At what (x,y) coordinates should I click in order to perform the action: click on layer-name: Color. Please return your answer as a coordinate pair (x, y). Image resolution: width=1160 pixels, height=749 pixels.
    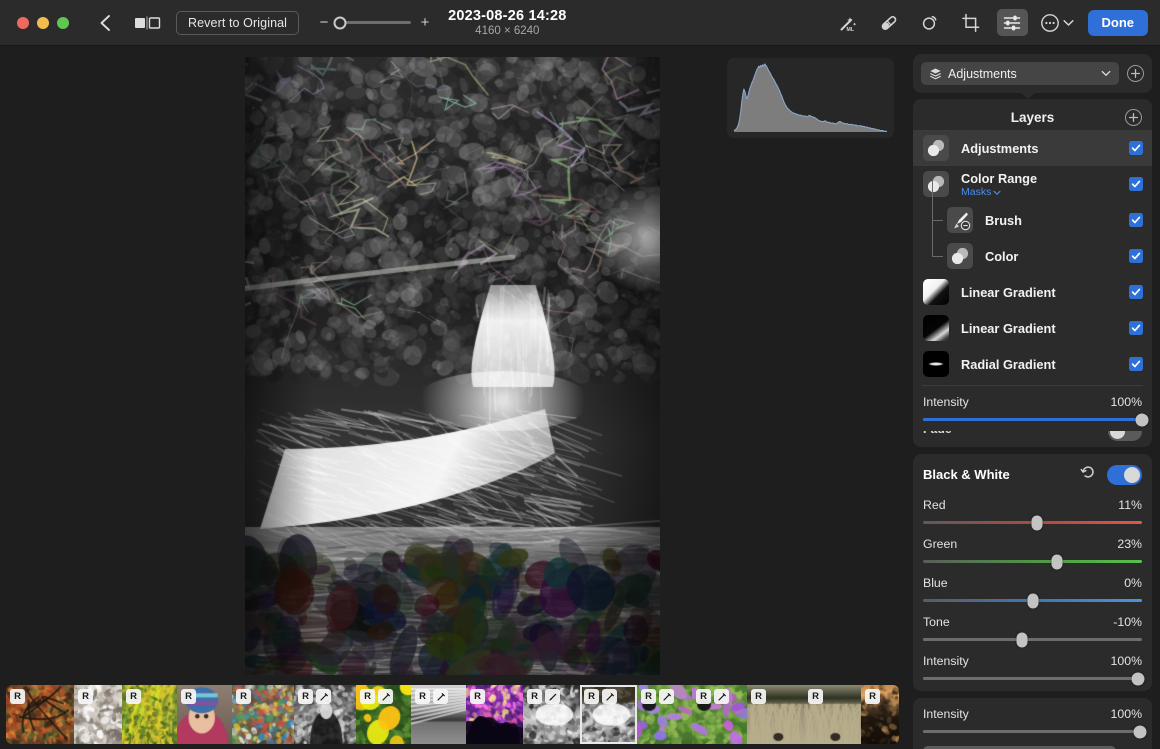
    Looking at the image, I should click on (1002, 256).